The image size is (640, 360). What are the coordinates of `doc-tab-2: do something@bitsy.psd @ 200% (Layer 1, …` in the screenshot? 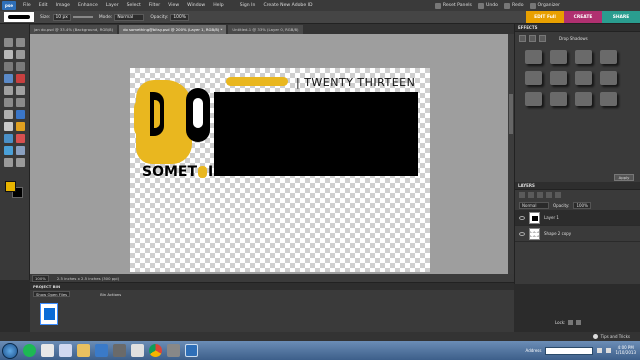 It's located at (173, 29).